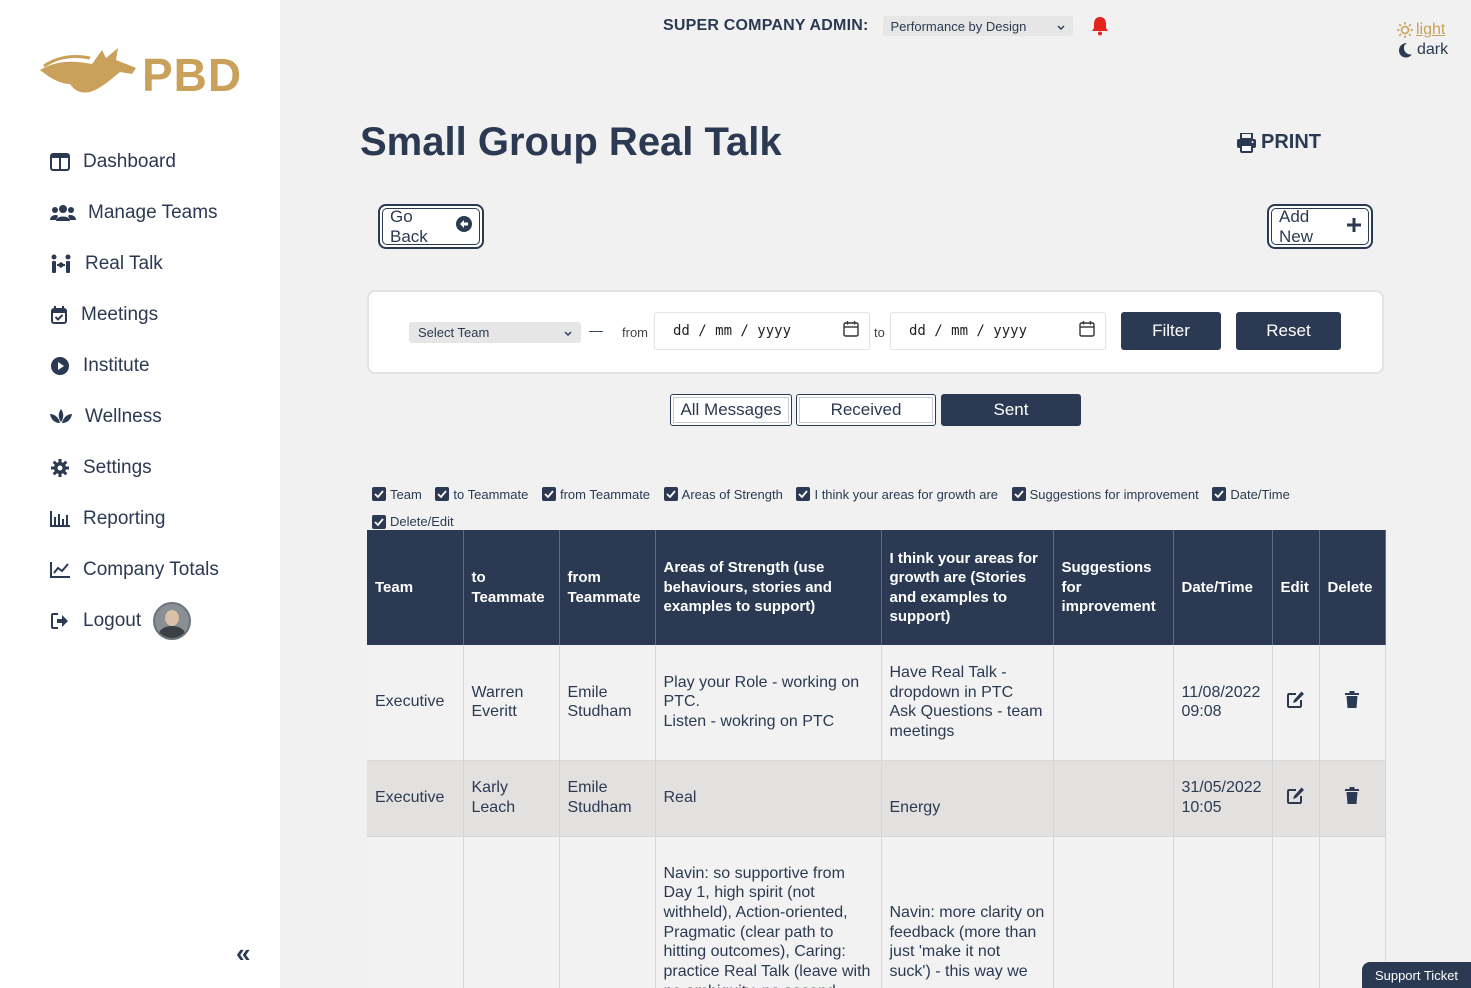 The image size is (1471, 988). Describe the element at coordinates (243, 953) in the screenshot. I see `collapse-sidebar-button: «` at that location.